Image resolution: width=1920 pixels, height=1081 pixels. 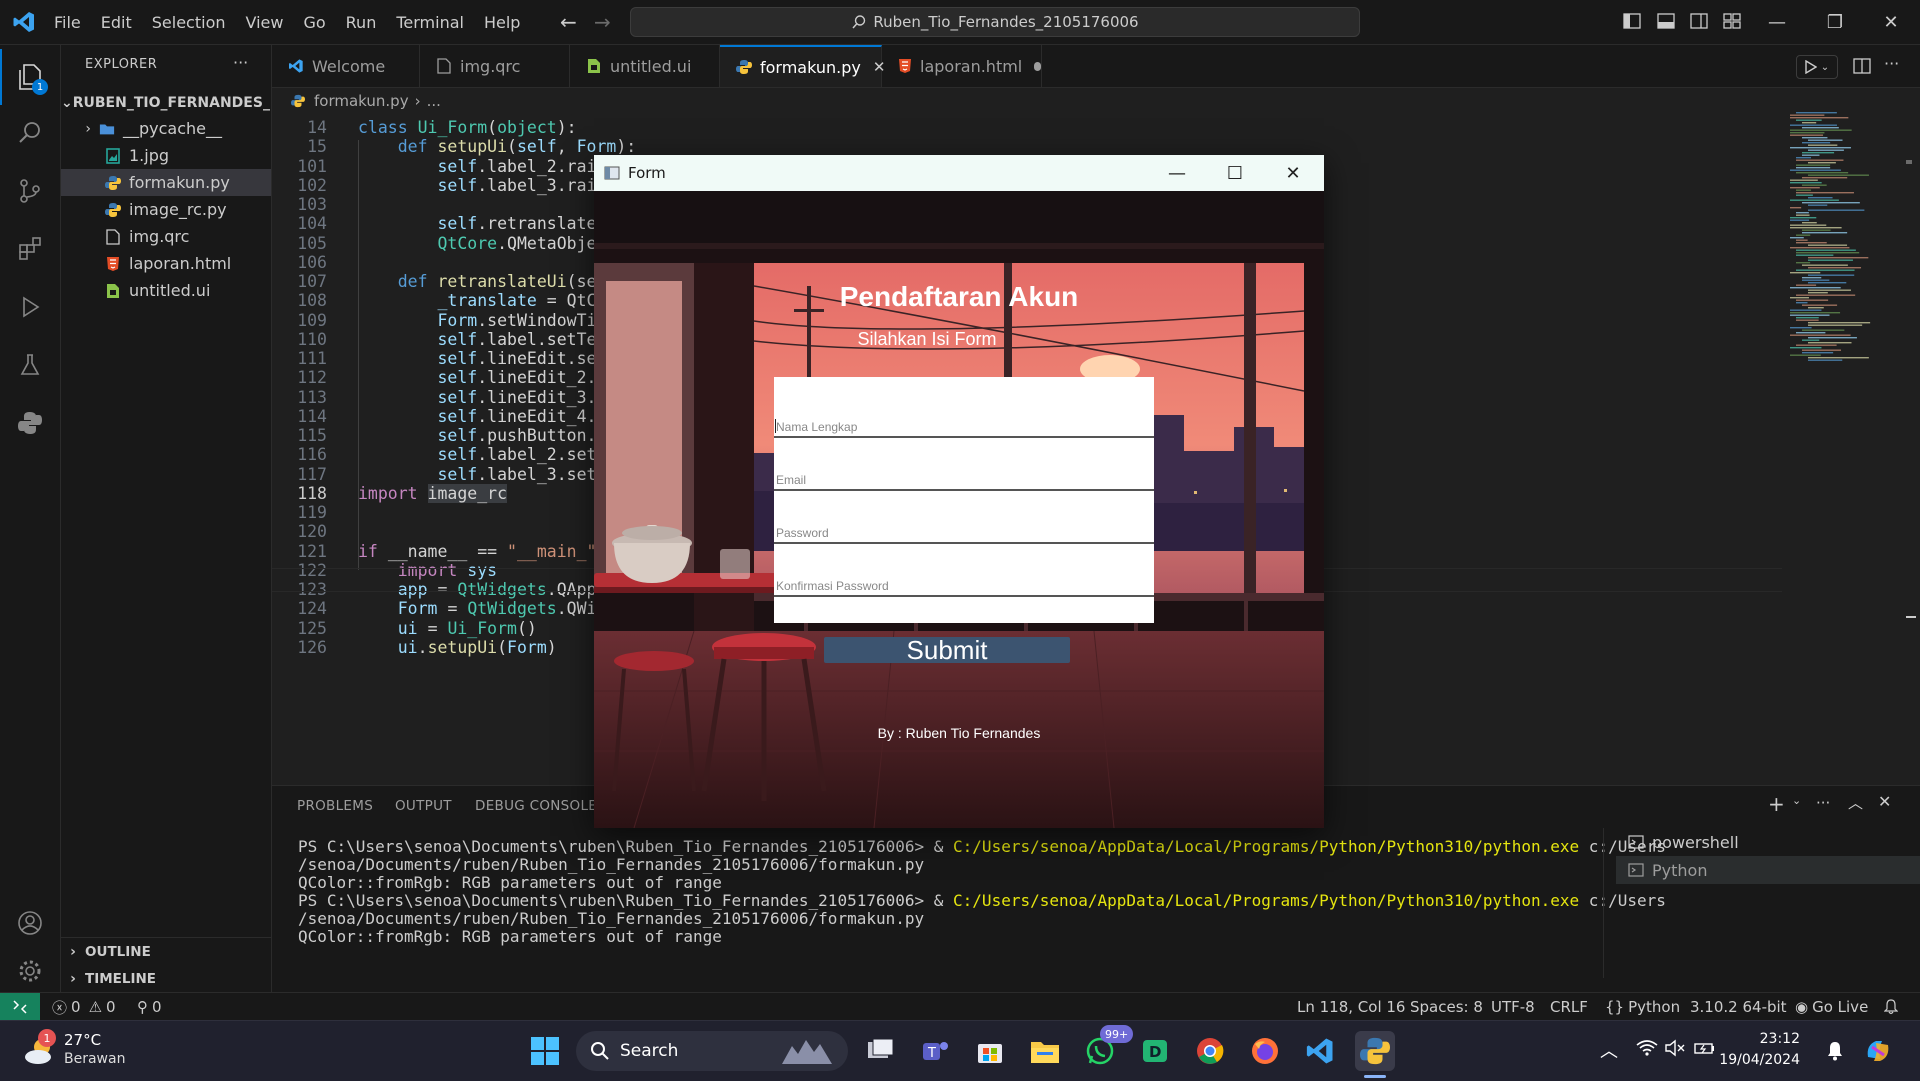 What do you see at coordinates (1705, 1048) in the screenshot?
I see `battery-icon` at bounding box center [1705, 1048].